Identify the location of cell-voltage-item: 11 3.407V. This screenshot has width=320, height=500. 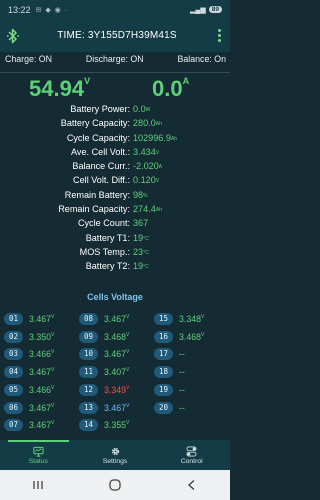
(104, 372).